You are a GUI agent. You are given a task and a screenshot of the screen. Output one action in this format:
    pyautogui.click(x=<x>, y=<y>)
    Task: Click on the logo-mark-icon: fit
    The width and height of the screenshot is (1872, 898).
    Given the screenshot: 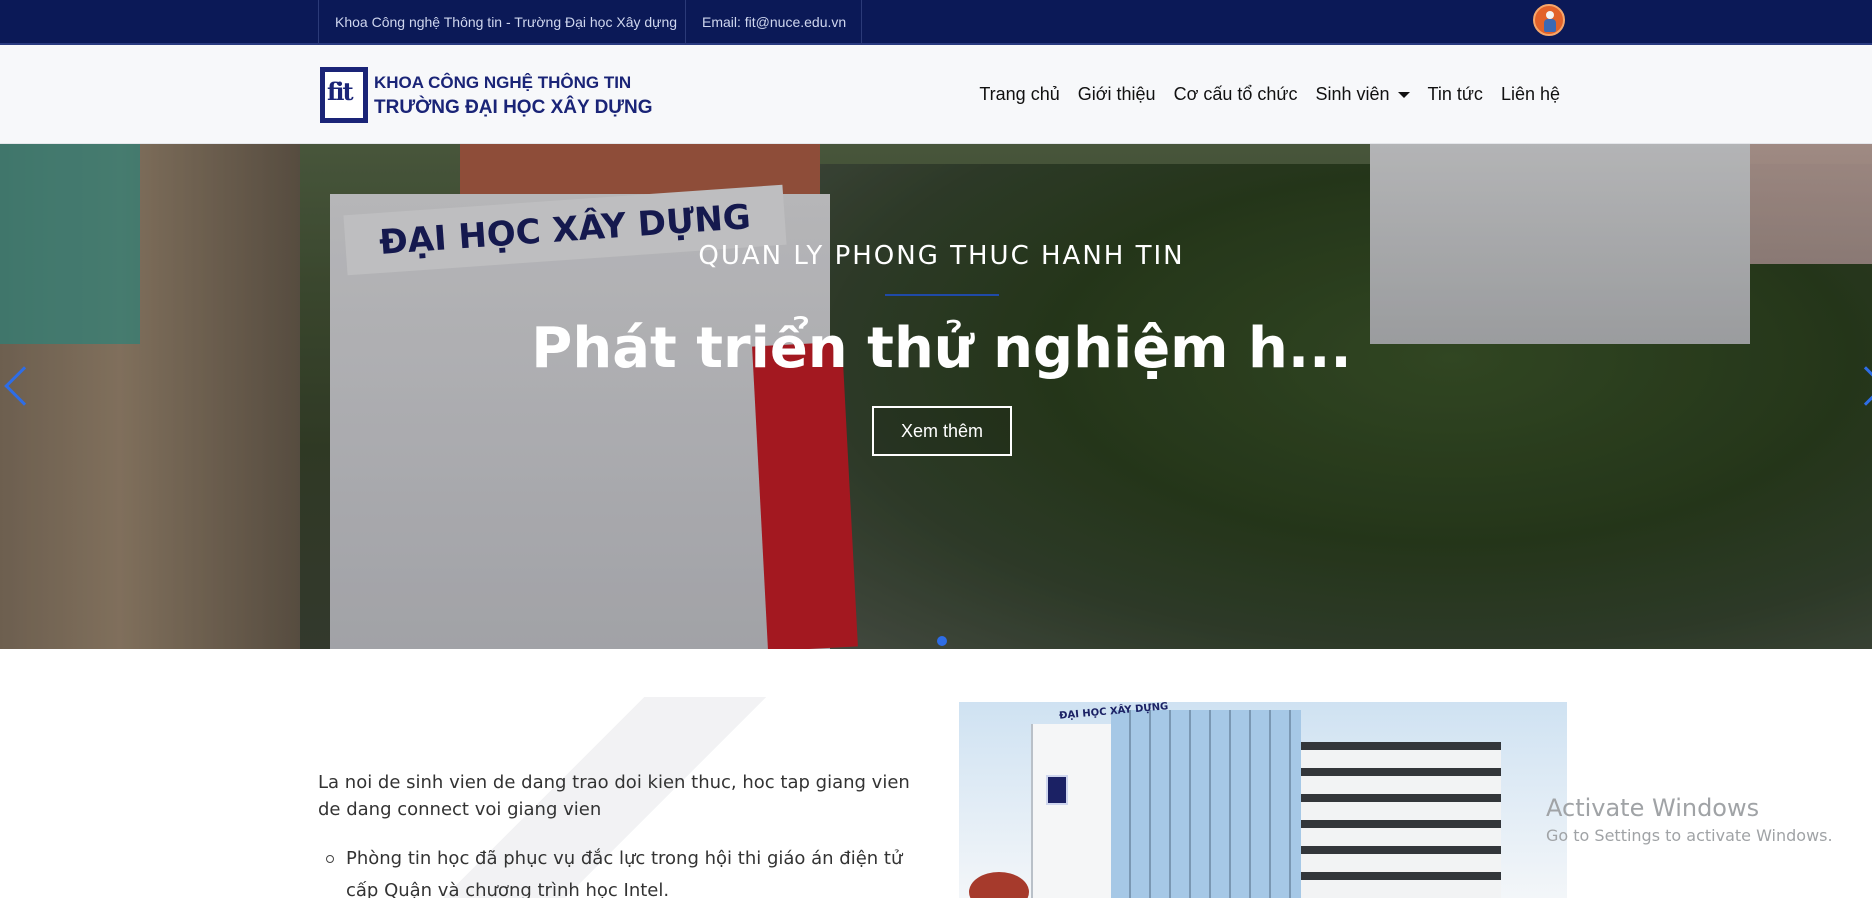 What is the action you would take?
    pyautogui.click(x=344, y=95)
    